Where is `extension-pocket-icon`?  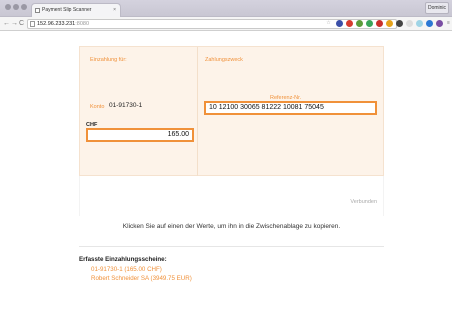 extension-pocket-icon is located at coordinates (339, 23).